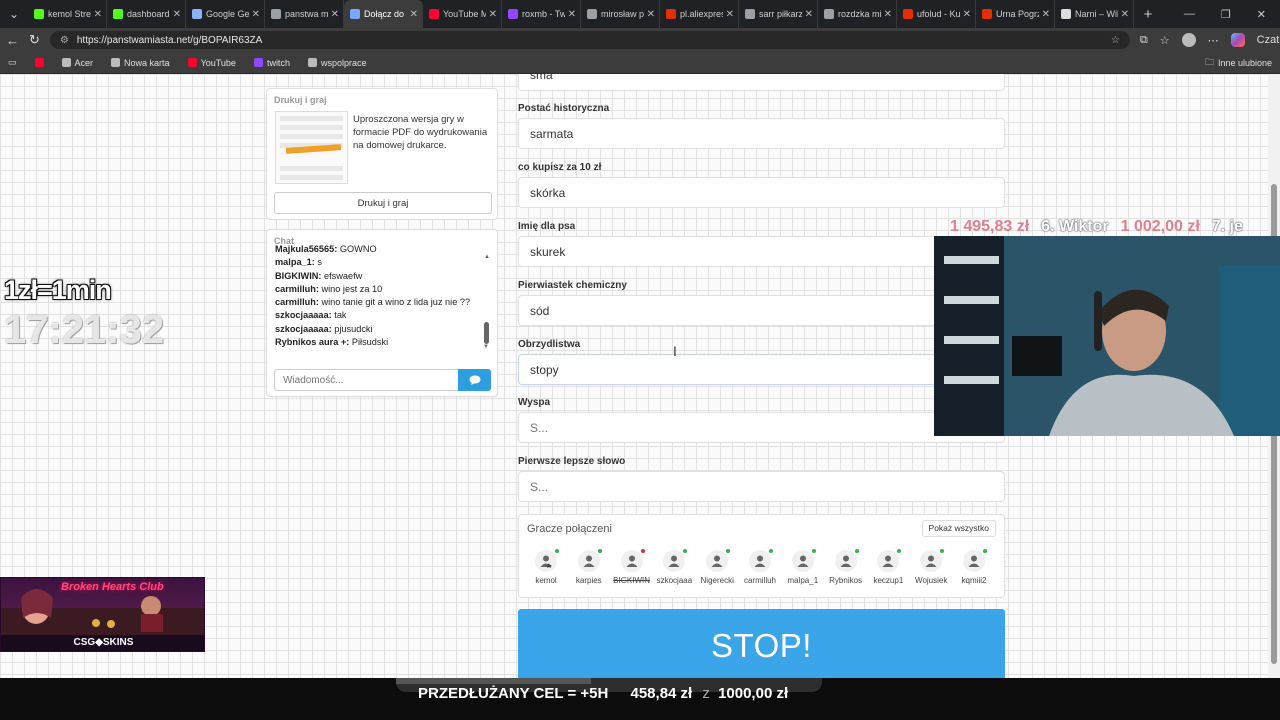 The height and width of the screenshot is (720, 1280). Describe the element at coordinates (146, 14) in the screenshot. I see `browser-tab: dashboard ✕` at that location.